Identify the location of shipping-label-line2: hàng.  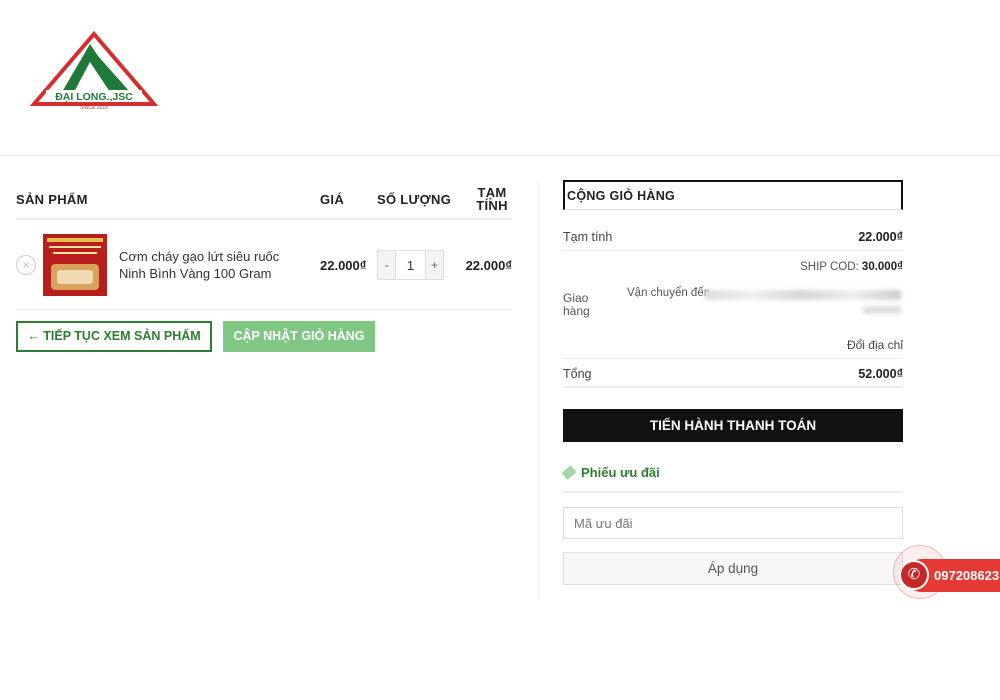
(576, 311).